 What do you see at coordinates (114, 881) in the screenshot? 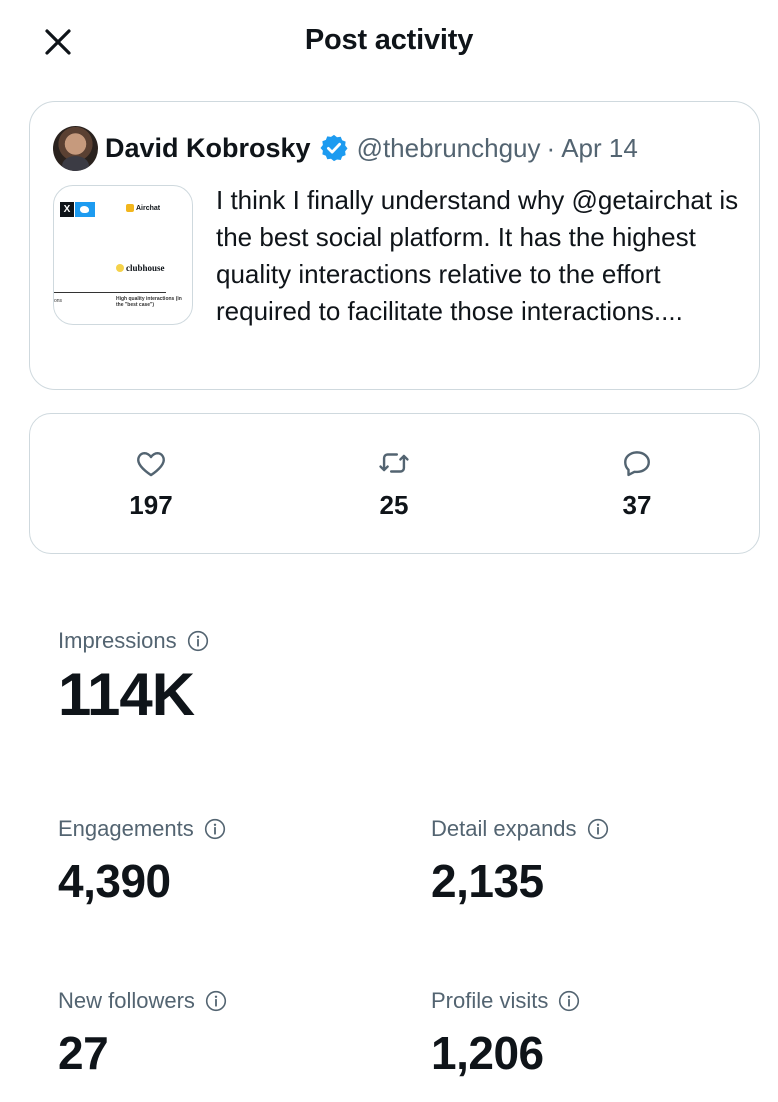
I see `engagements-value: 4,390` at bounding box center [114, 881].